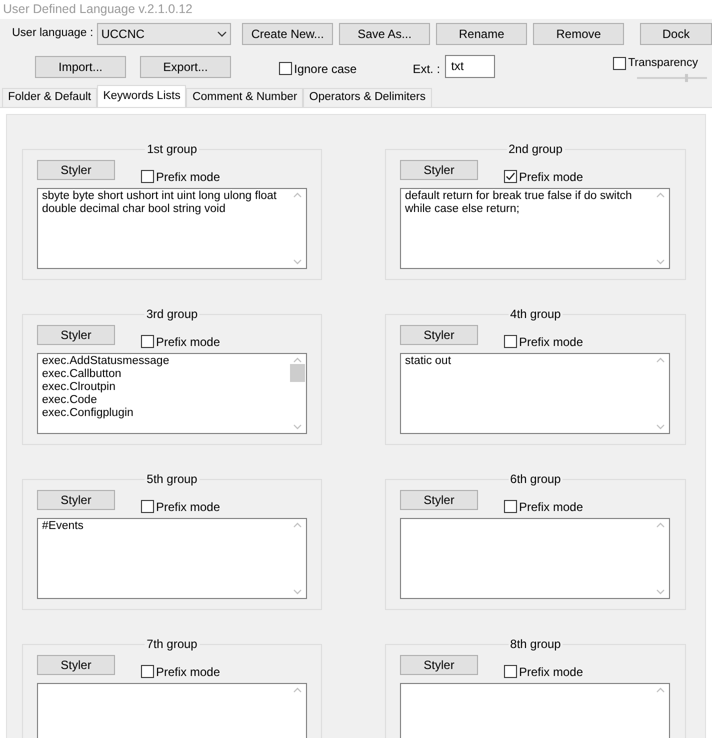 The height and width of the screenshot is (738, 712). Describe the element at coordinates (470, 66) in the screenshot. I see `ext-field: txt` at that location.